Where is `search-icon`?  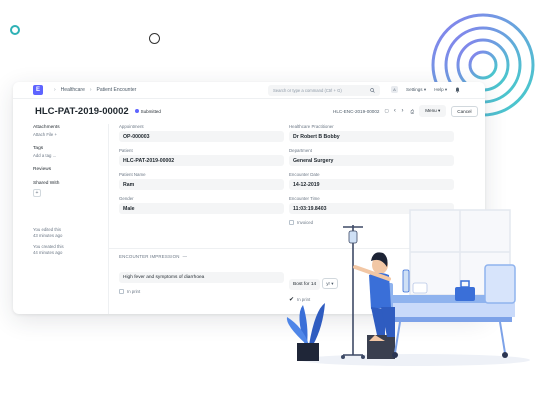 search-icon is located at coordinates (372, 90).